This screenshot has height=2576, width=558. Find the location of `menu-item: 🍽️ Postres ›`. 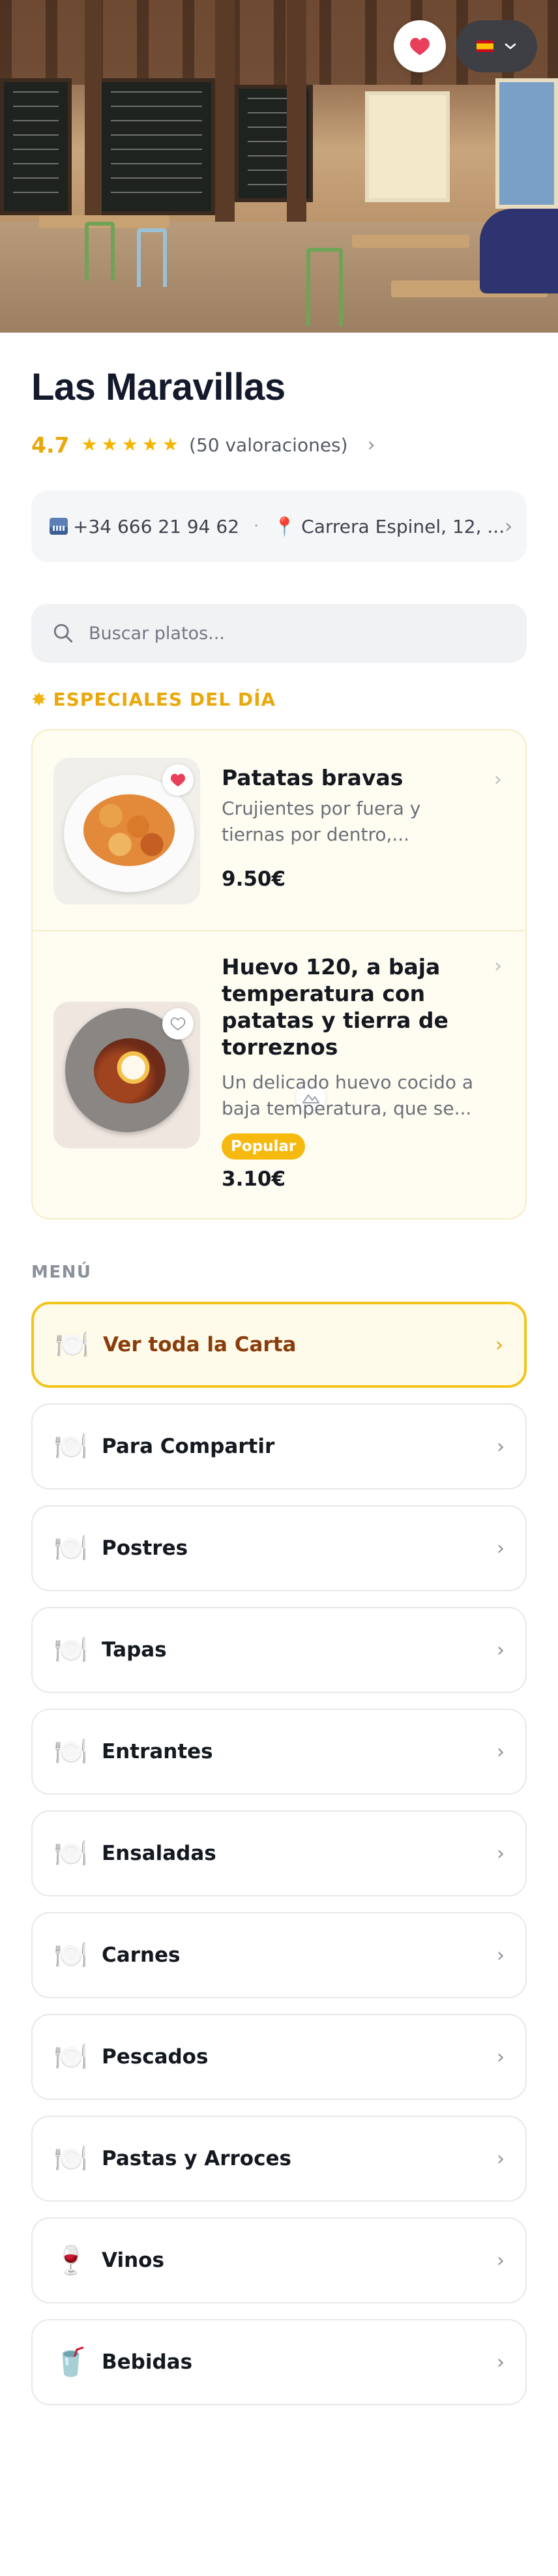

menu-item: 🍽️ Postres › is located at coordinates (279, 1548).